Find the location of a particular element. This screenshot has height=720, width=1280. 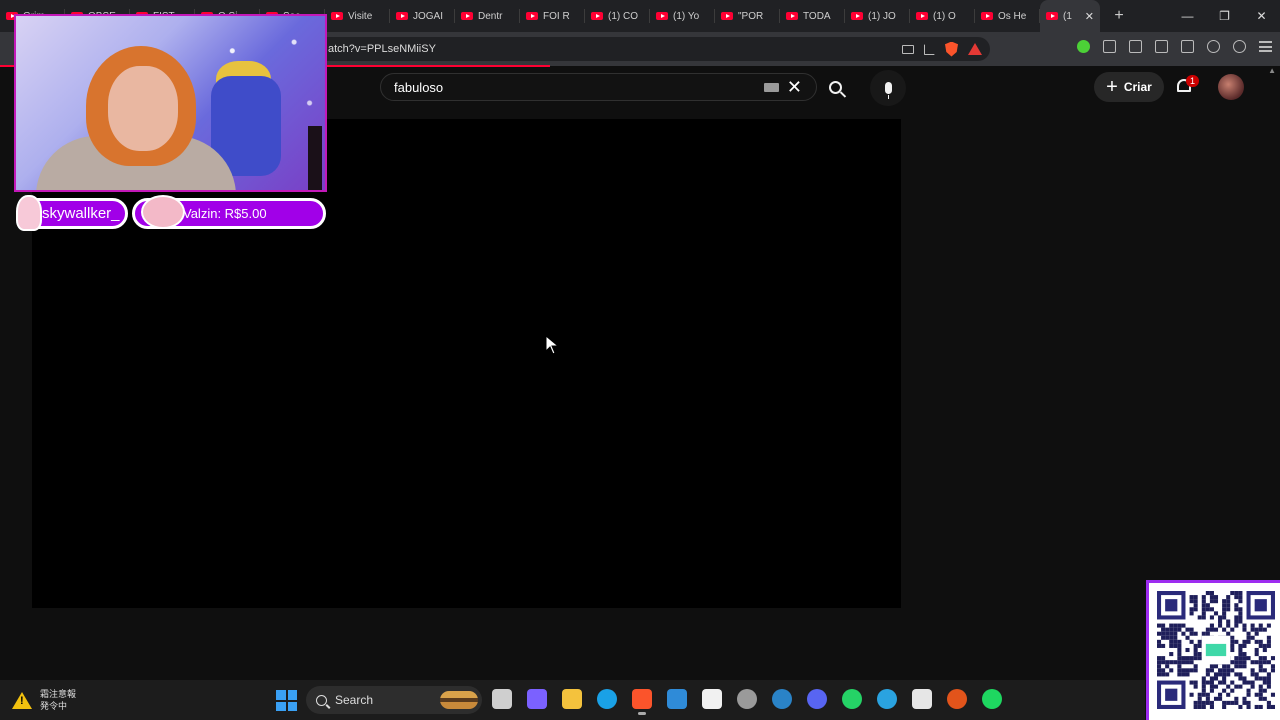

task-view-icon is located at coordinates (502, 699).